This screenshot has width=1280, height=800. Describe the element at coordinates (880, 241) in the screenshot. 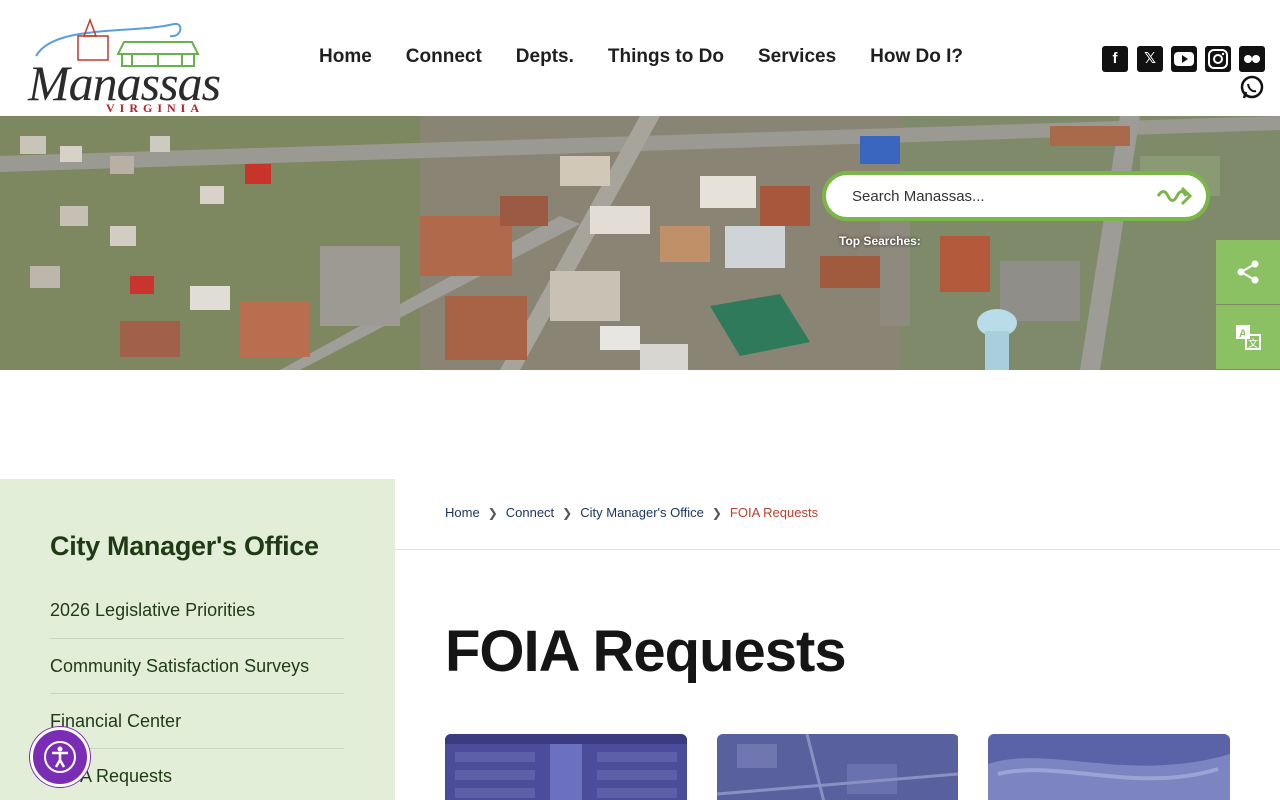

I see `top-searches-label: Top Searches:` at that location.